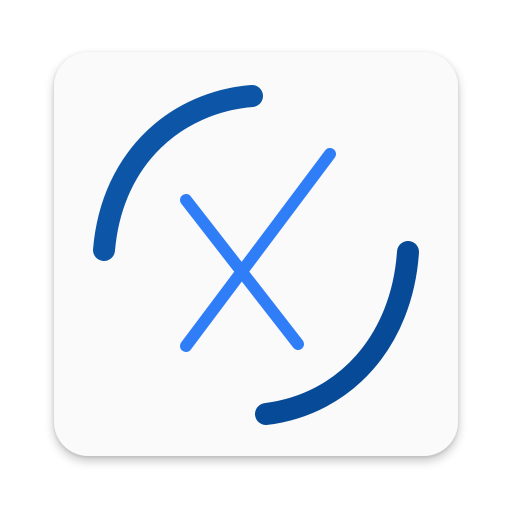  Describe the element at coordinates (178, 173) in the screenshot. I see `upper-left-arc` at that location.